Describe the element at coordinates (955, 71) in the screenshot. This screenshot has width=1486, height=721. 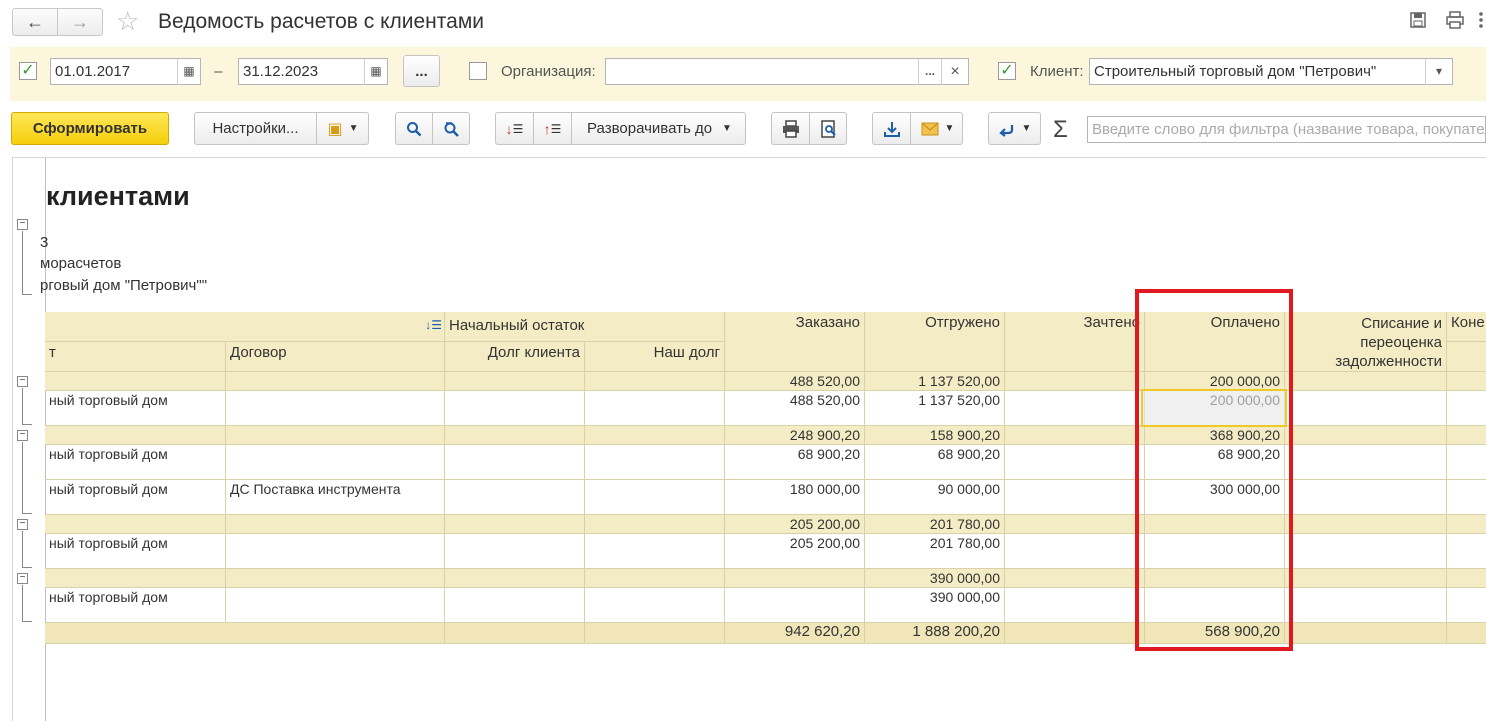
I see `organization-clear-icon: ×` at that location.